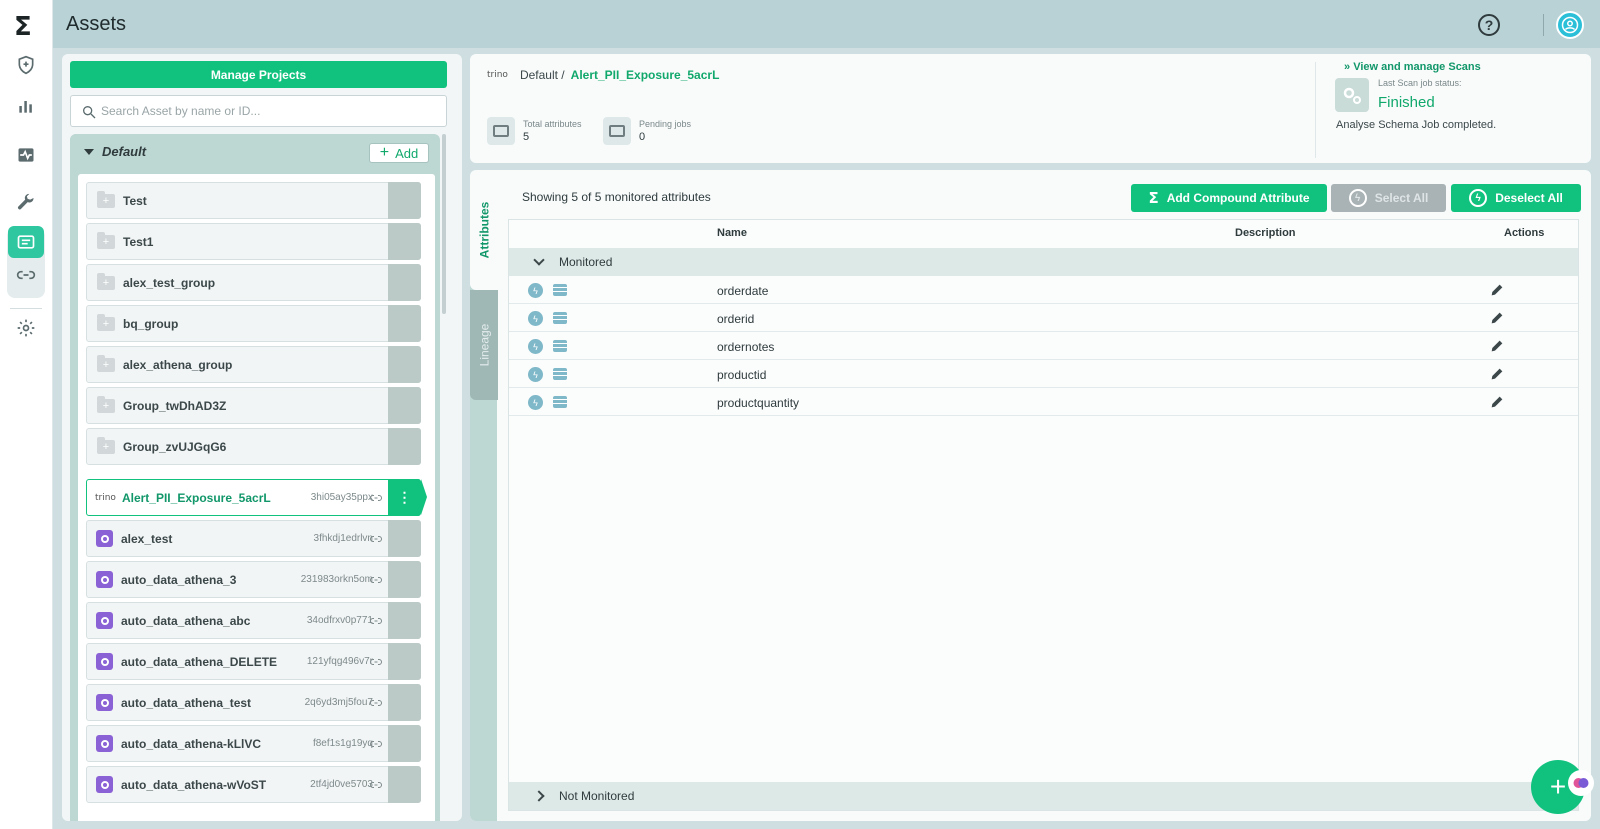  What do you see at coordinates (1043, 796) in the screenshot?
I see `not-monitored-section-toggle: Not Monitored` at bounding box center [1043, 796].